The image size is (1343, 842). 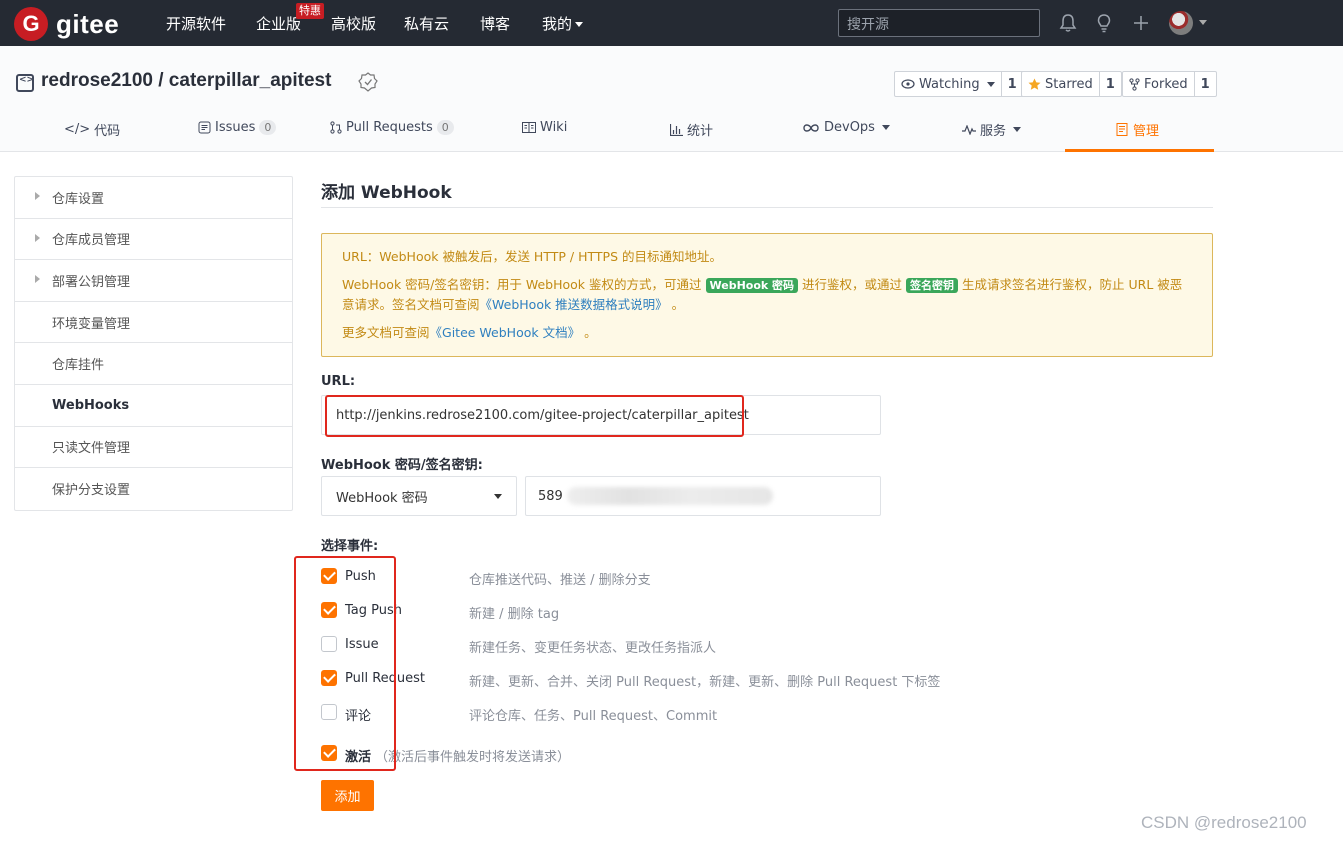 I want to click on nav-enterprise: 企业版, so click(x=278, y=23).